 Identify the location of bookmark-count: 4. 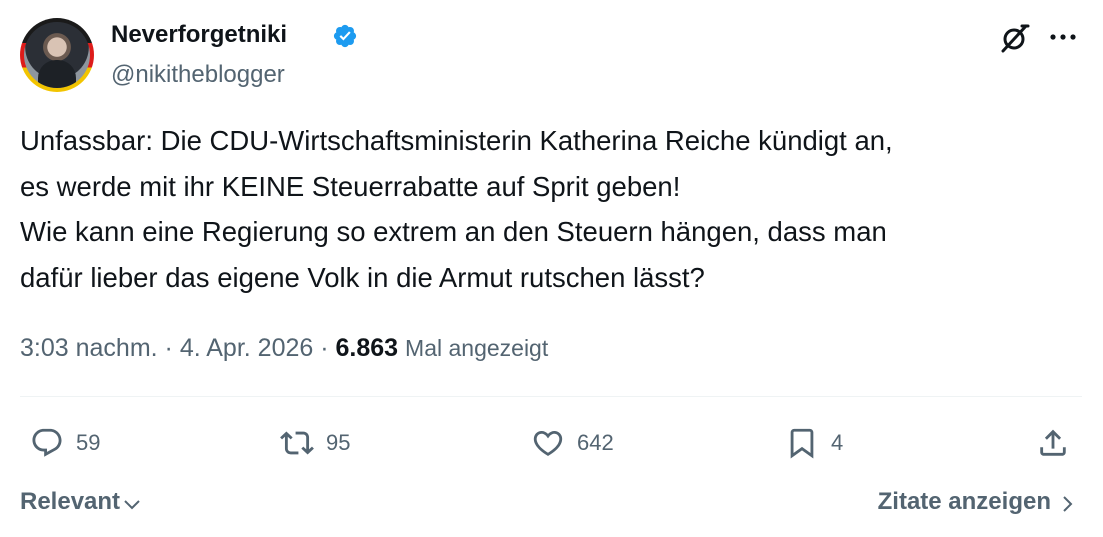
(837, 442).